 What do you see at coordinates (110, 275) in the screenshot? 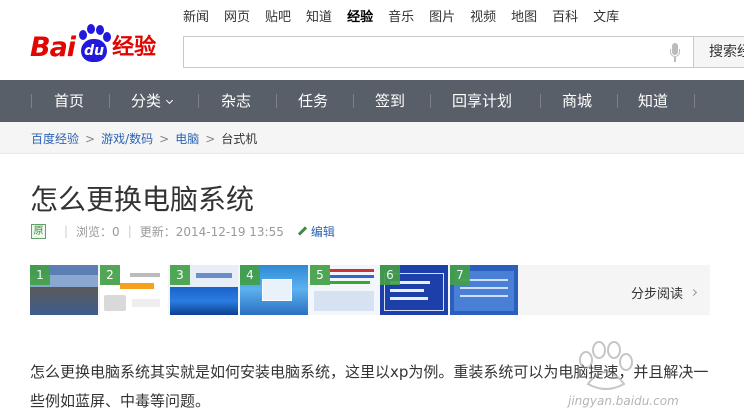
I see `step-number: 2` at bounding box center [110, 275].